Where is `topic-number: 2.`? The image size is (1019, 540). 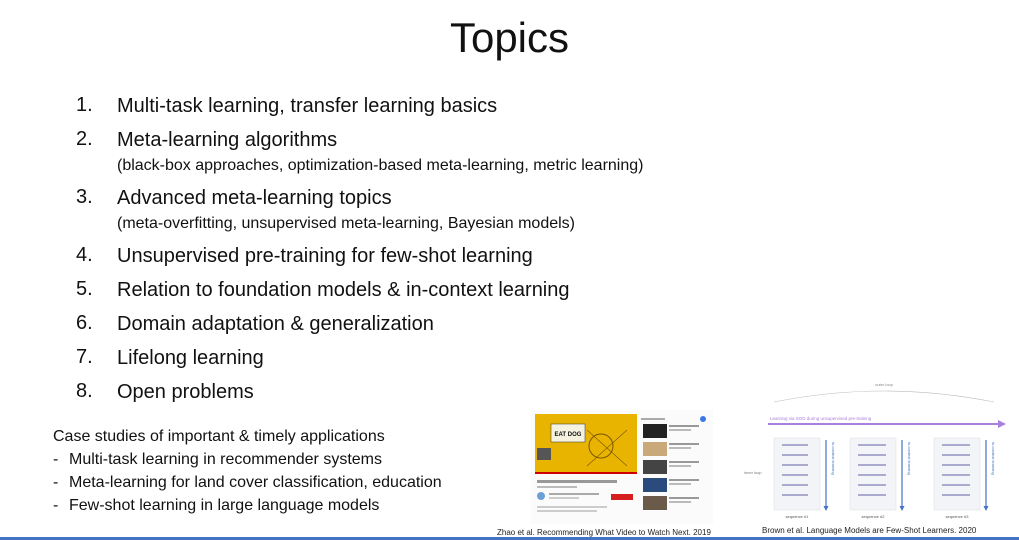 topic-number: 2. is located at coordinates (84, 139).